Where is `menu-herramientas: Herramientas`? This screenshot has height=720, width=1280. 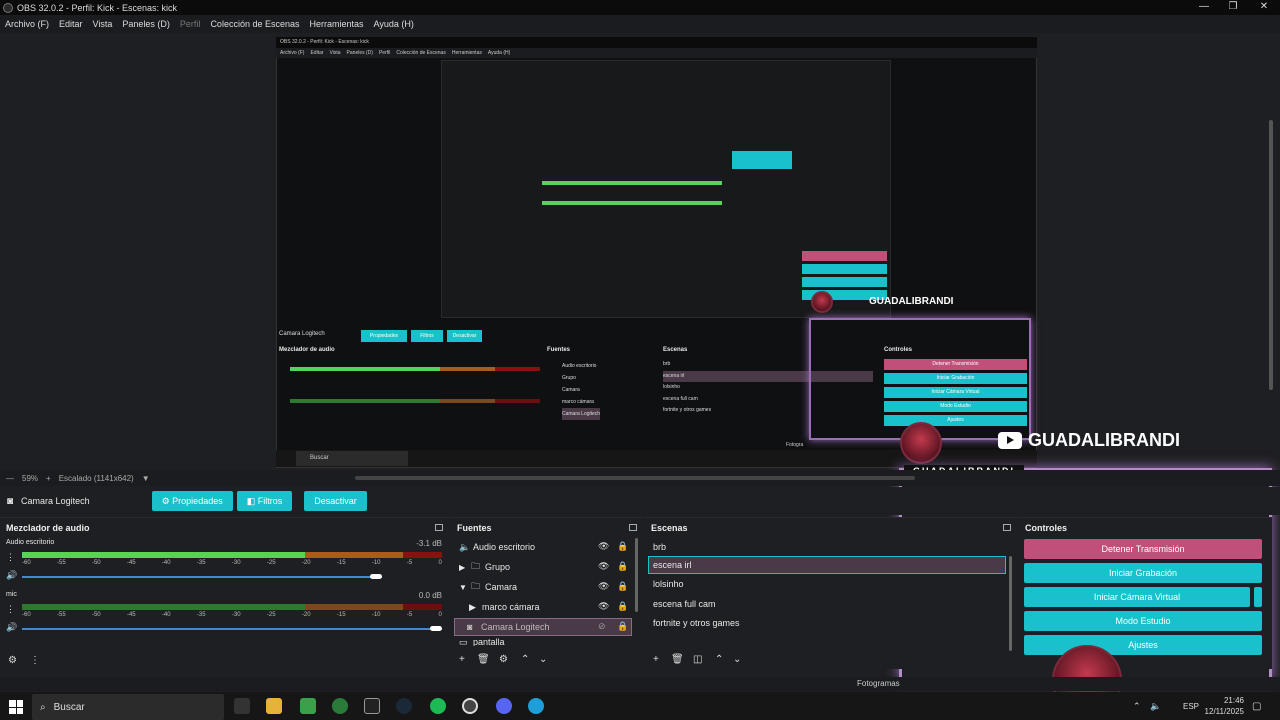
menu-herramientas: Herramientas is located at coordinates (337, 24).